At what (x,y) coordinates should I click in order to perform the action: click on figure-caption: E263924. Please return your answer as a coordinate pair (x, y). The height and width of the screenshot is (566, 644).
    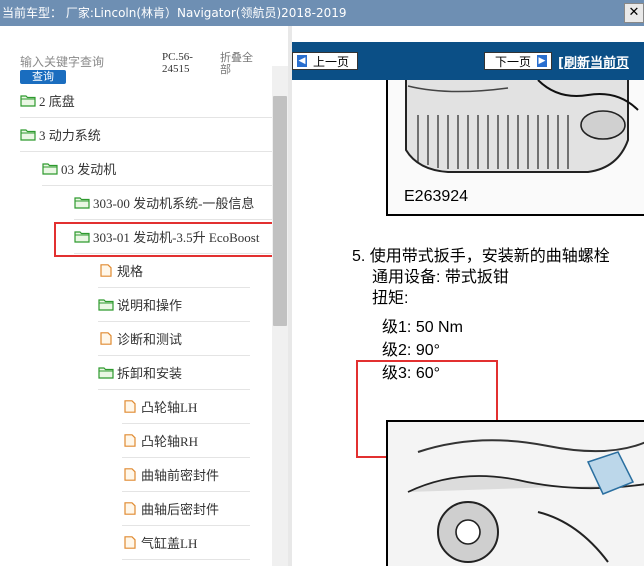
    Looking at the image, I should click on (436, 196).